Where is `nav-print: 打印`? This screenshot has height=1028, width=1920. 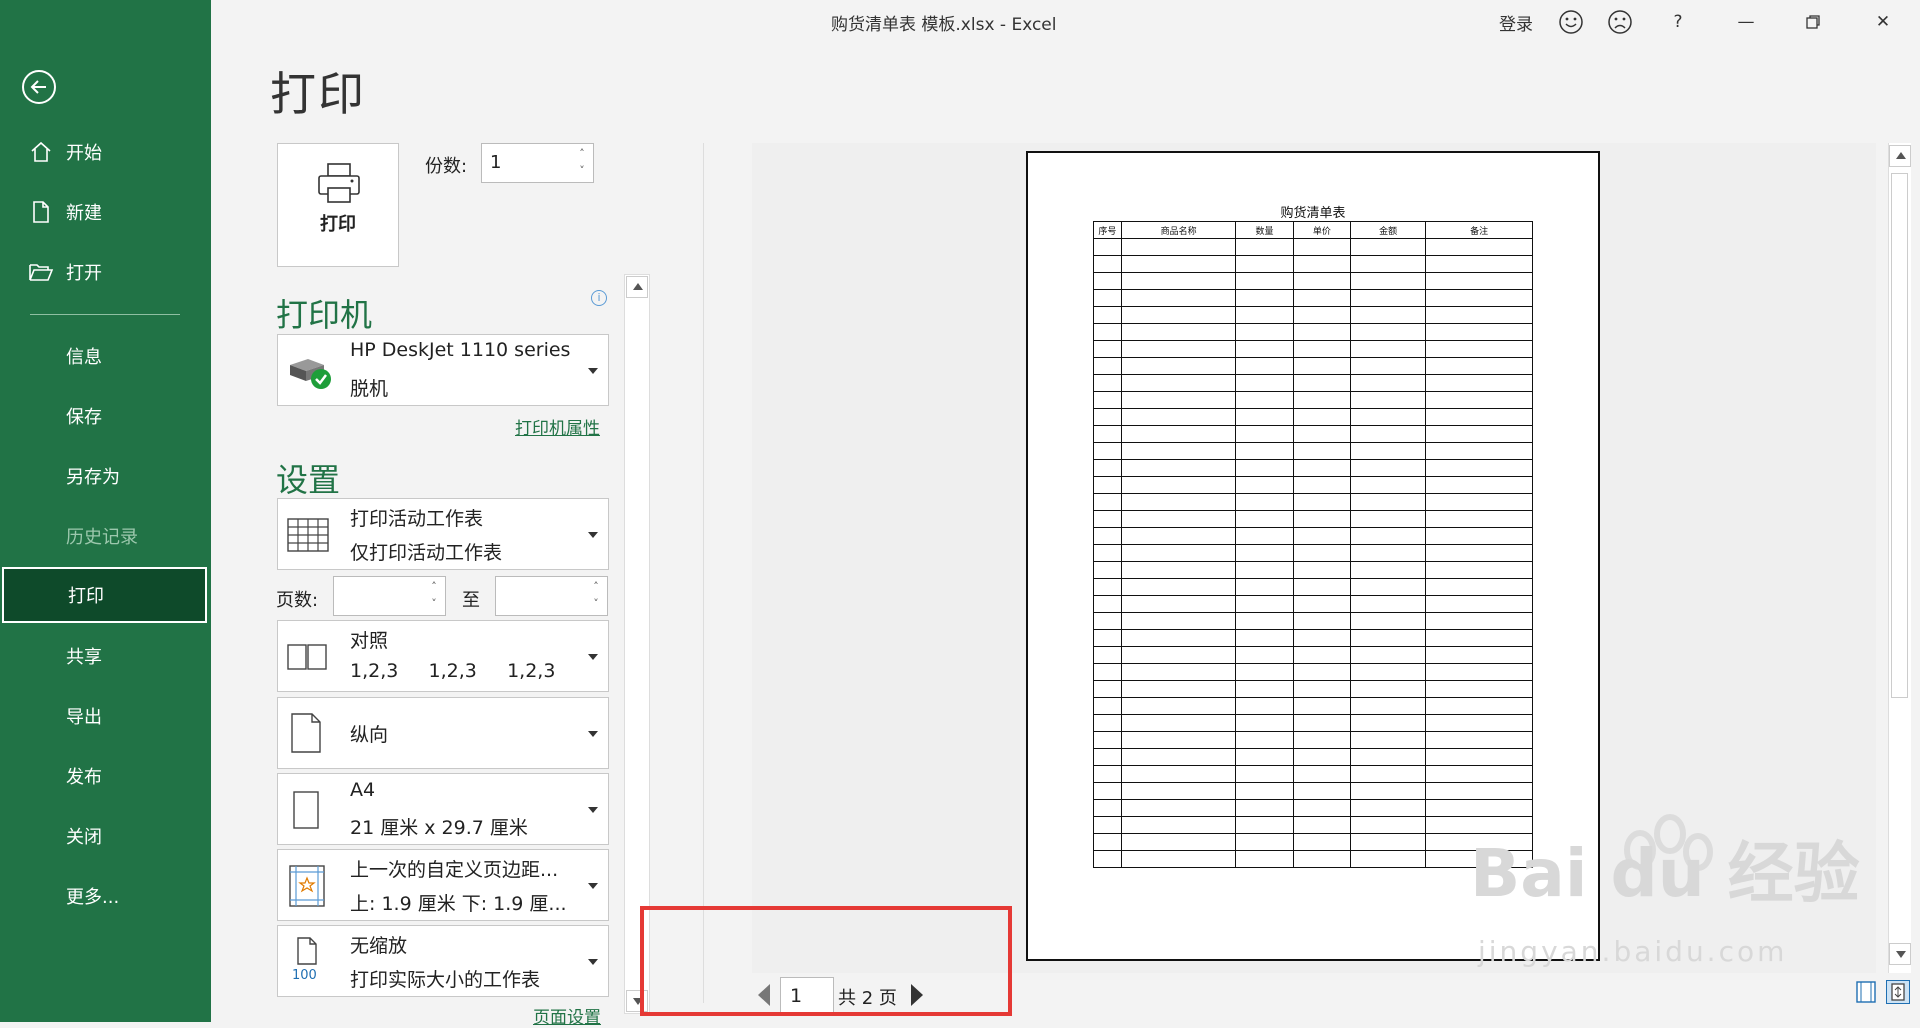
nav-print: 打印 is located at coordinates (104, 595).